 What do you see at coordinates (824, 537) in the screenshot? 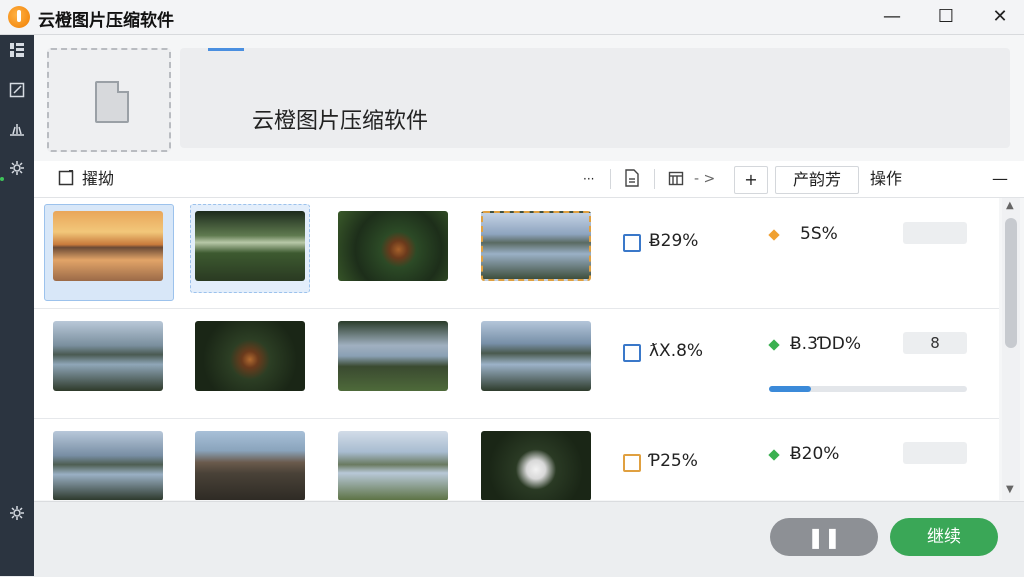
I see `pause-button: ❚❚` at bounding box center [824, 537].